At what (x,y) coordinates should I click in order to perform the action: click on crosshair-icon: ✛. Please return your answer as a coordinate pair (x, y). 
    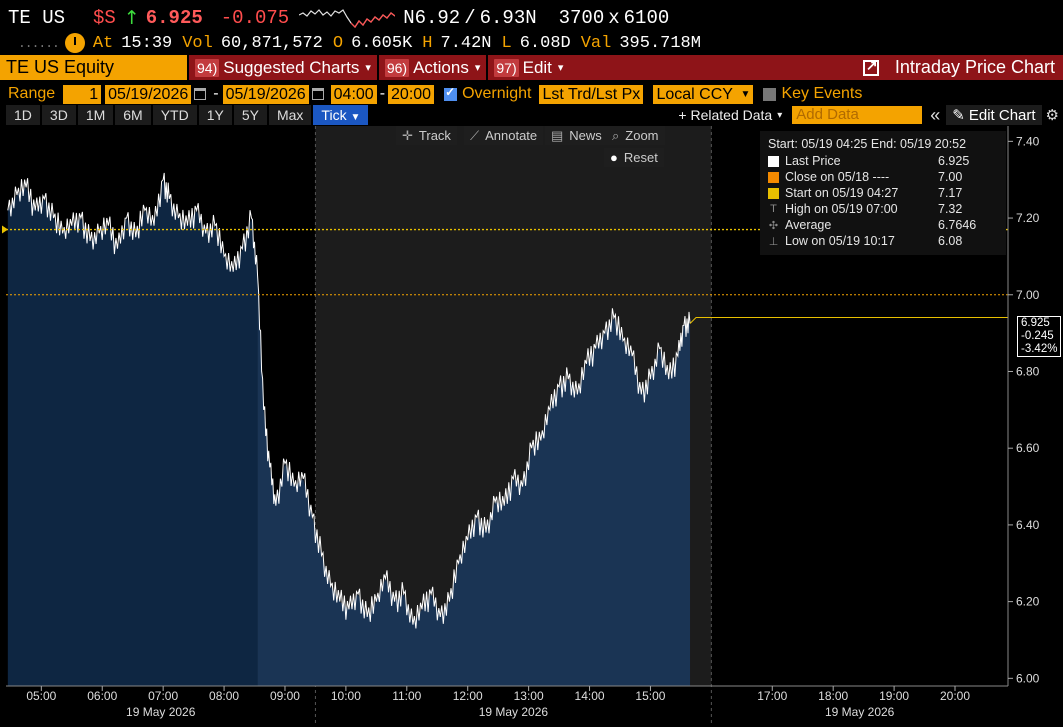
    Looking at the image, I should click on (407, 135).